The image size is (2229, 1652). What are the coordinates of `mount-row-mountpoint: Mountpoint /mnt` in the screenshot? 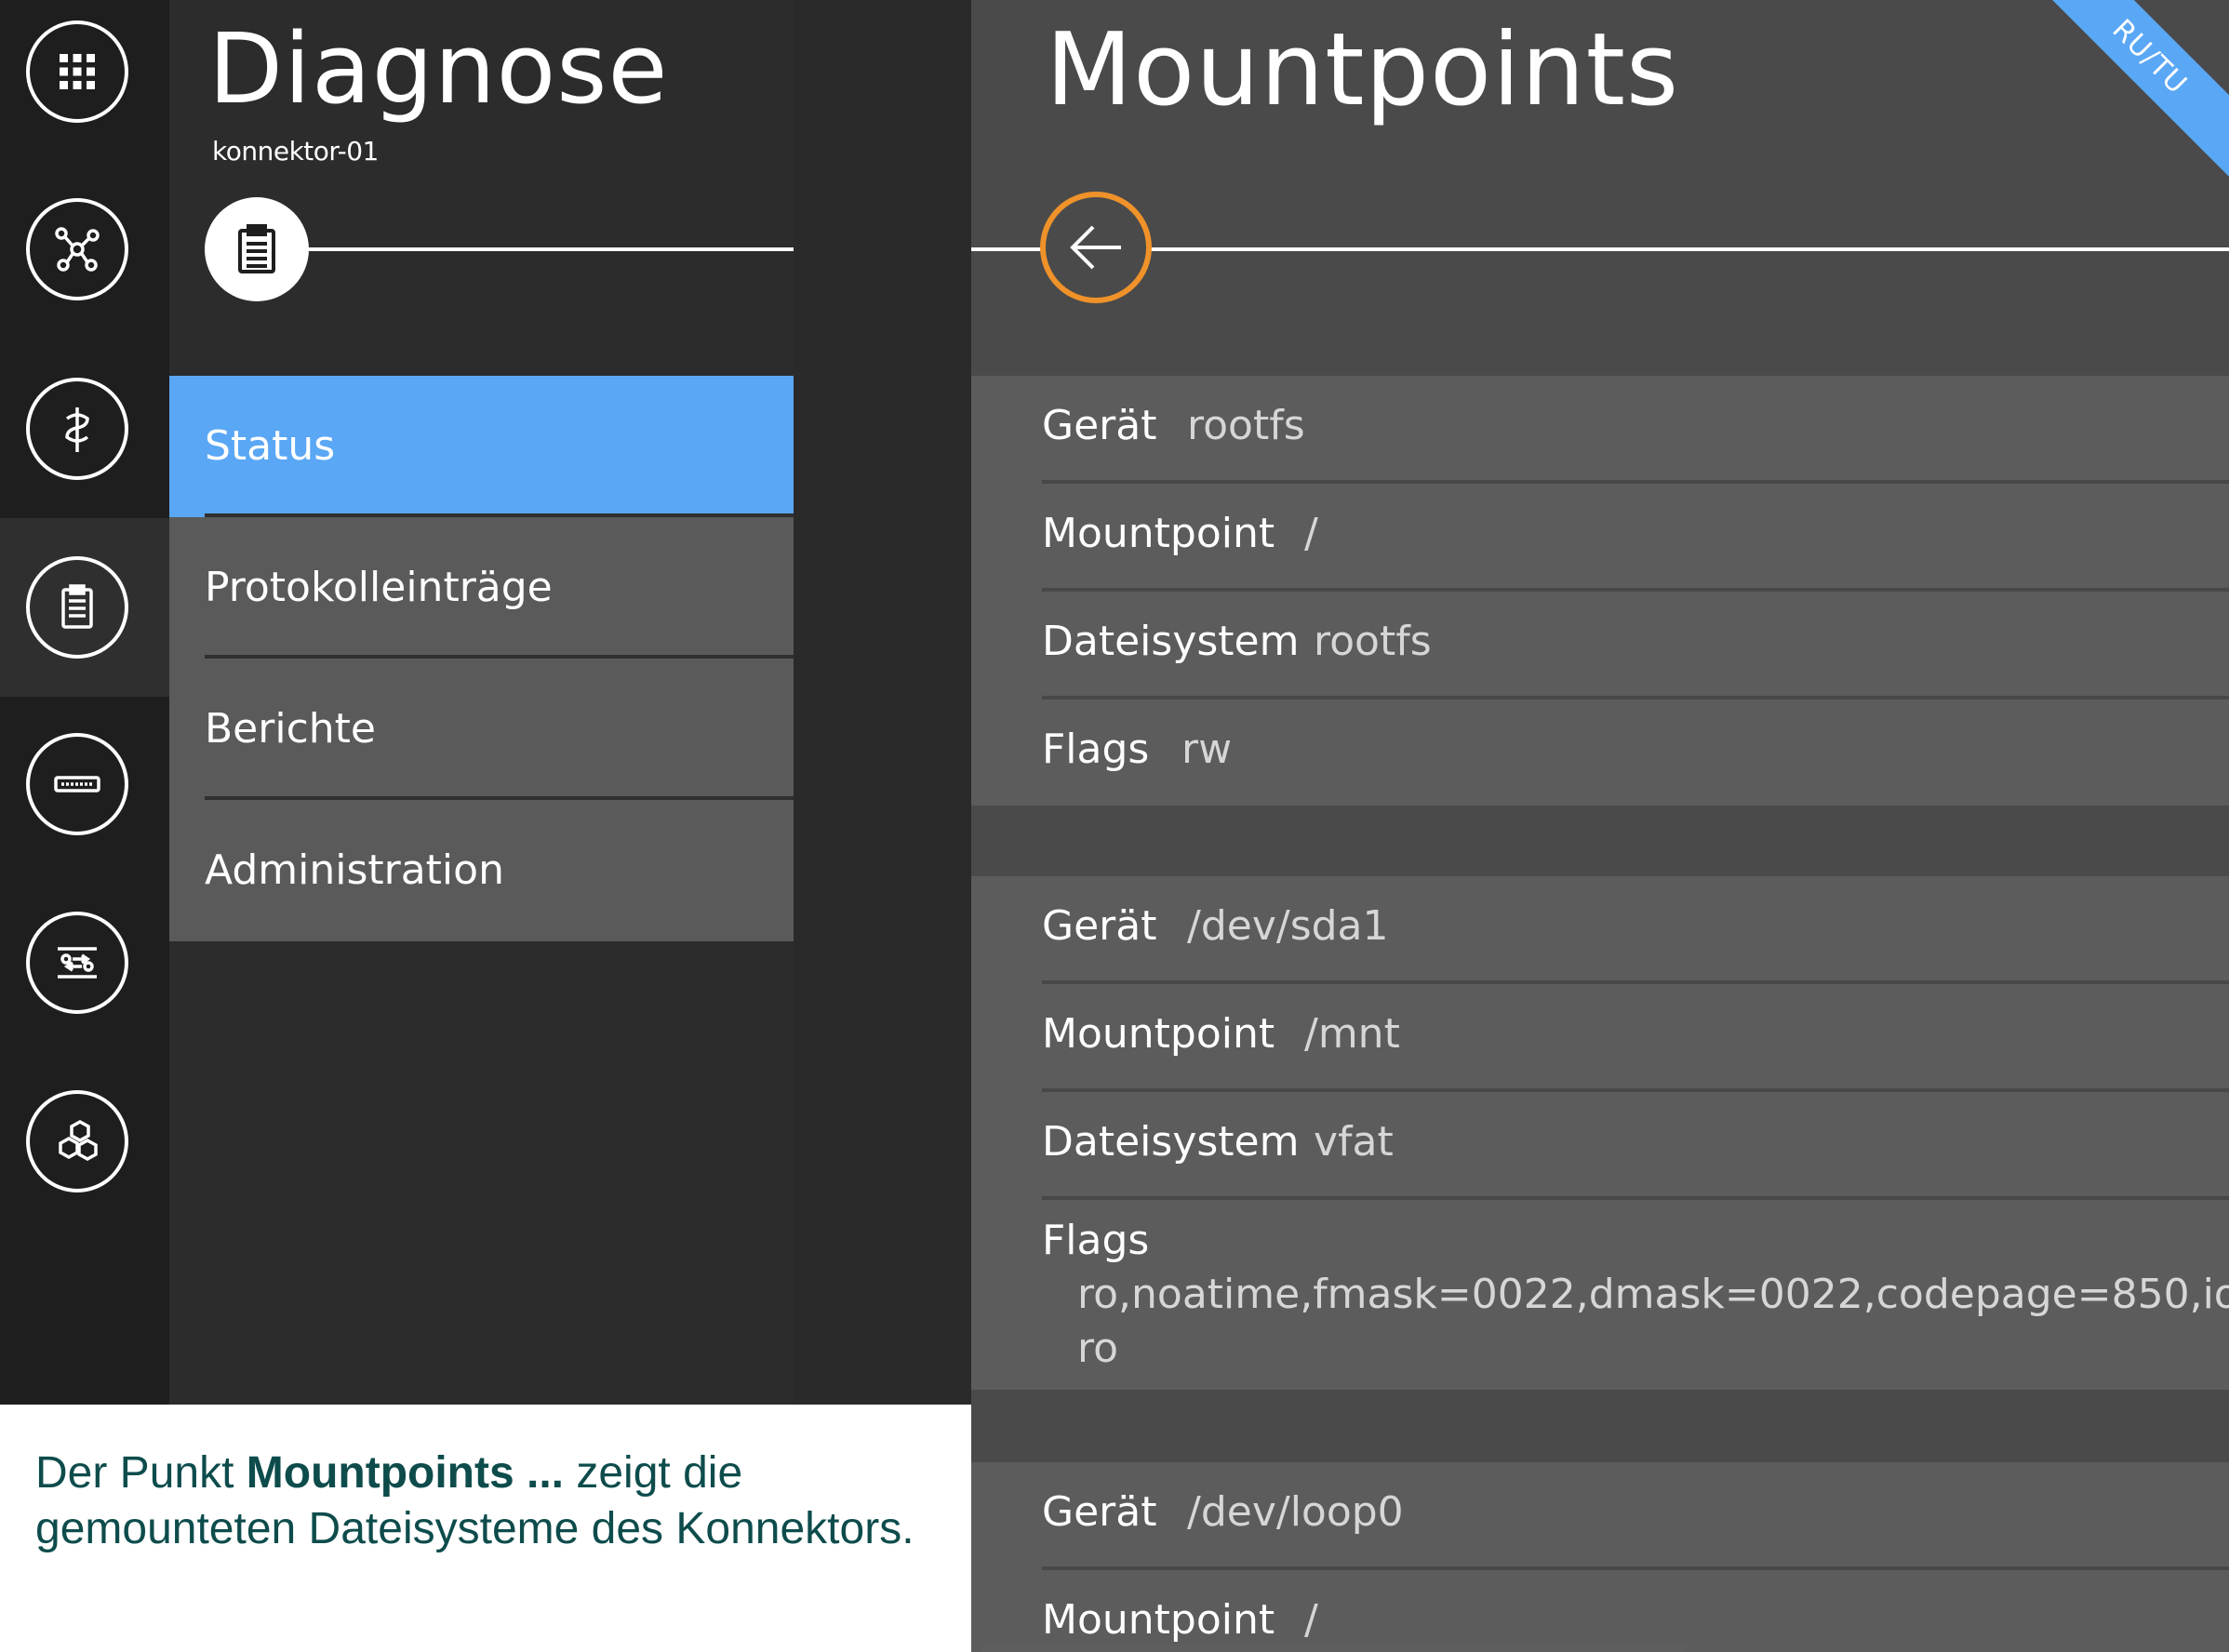 It's located at (1635, 1038).